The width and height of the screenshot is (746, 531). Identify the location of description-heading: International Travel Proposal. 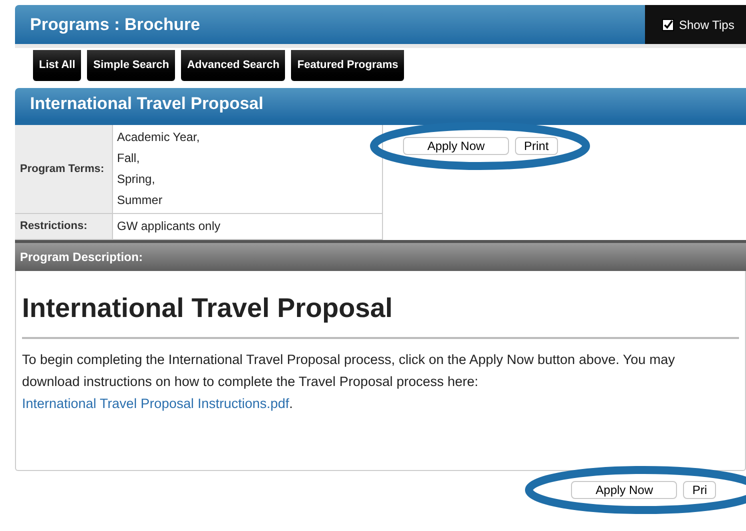
(208, 308).